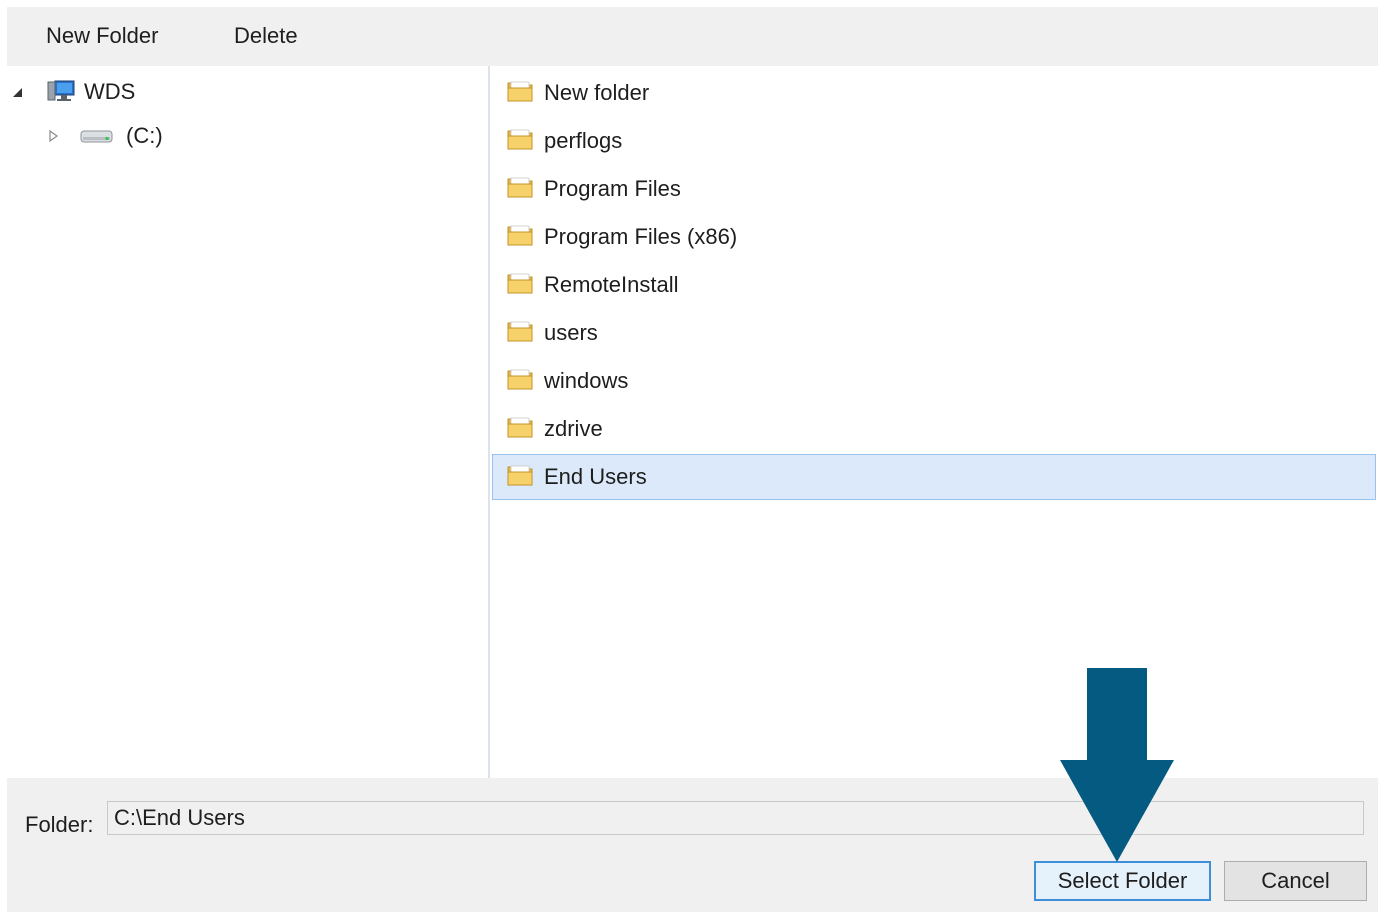 The width and height of the screenshot is (1385, 912). What do you see at coordinates (934, 333) in the screenshot?
I see `list-item: users` at bounding box center [934, 333].